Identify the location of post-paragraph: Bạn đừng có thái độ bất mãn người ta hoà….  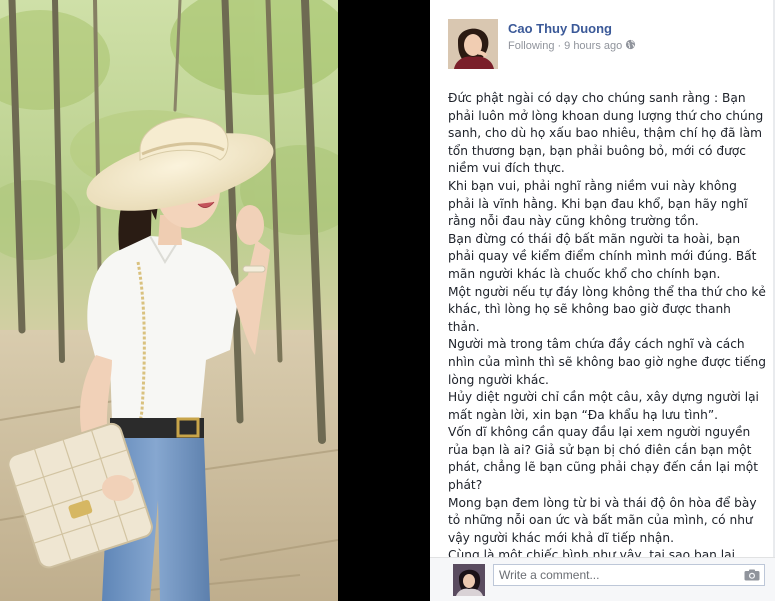
(602, 256).